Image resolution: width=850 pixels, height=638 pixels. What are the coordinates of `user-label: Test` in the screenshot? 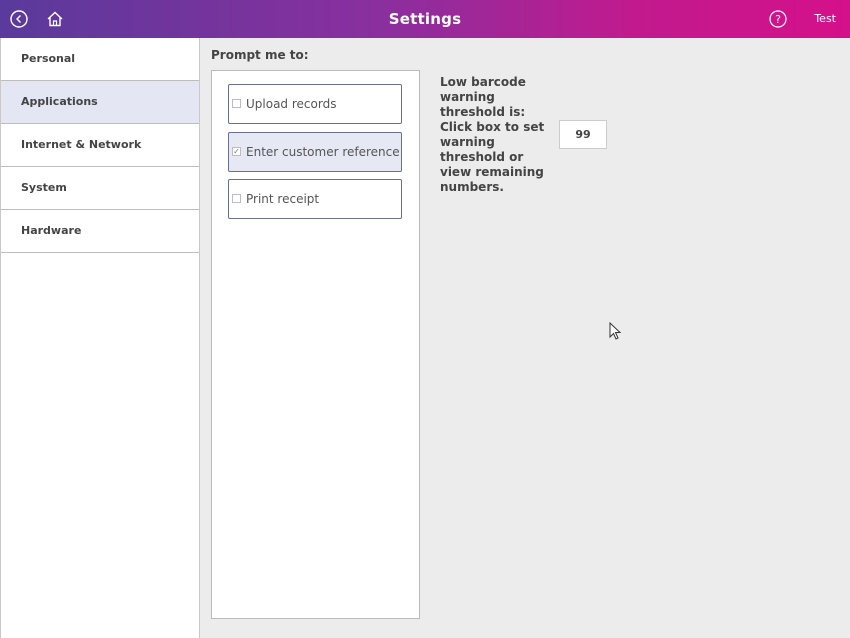 It's located at (825, 19).